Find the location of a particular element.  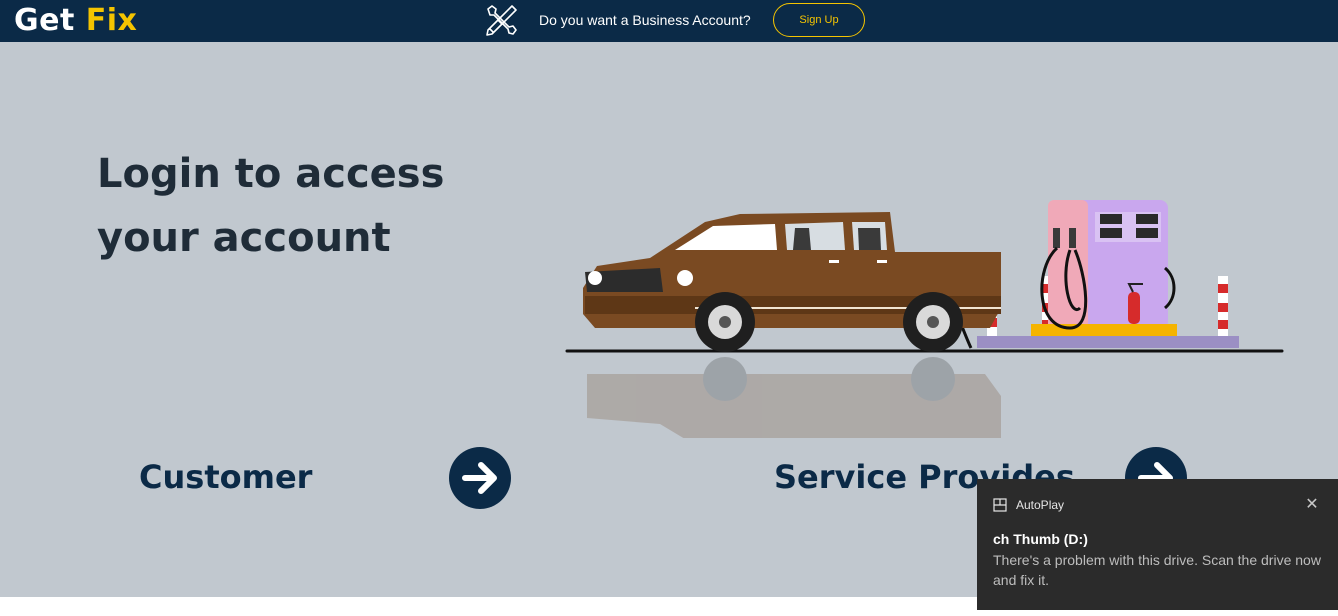

customer-arrow-button is located at coordinates (480, 478).